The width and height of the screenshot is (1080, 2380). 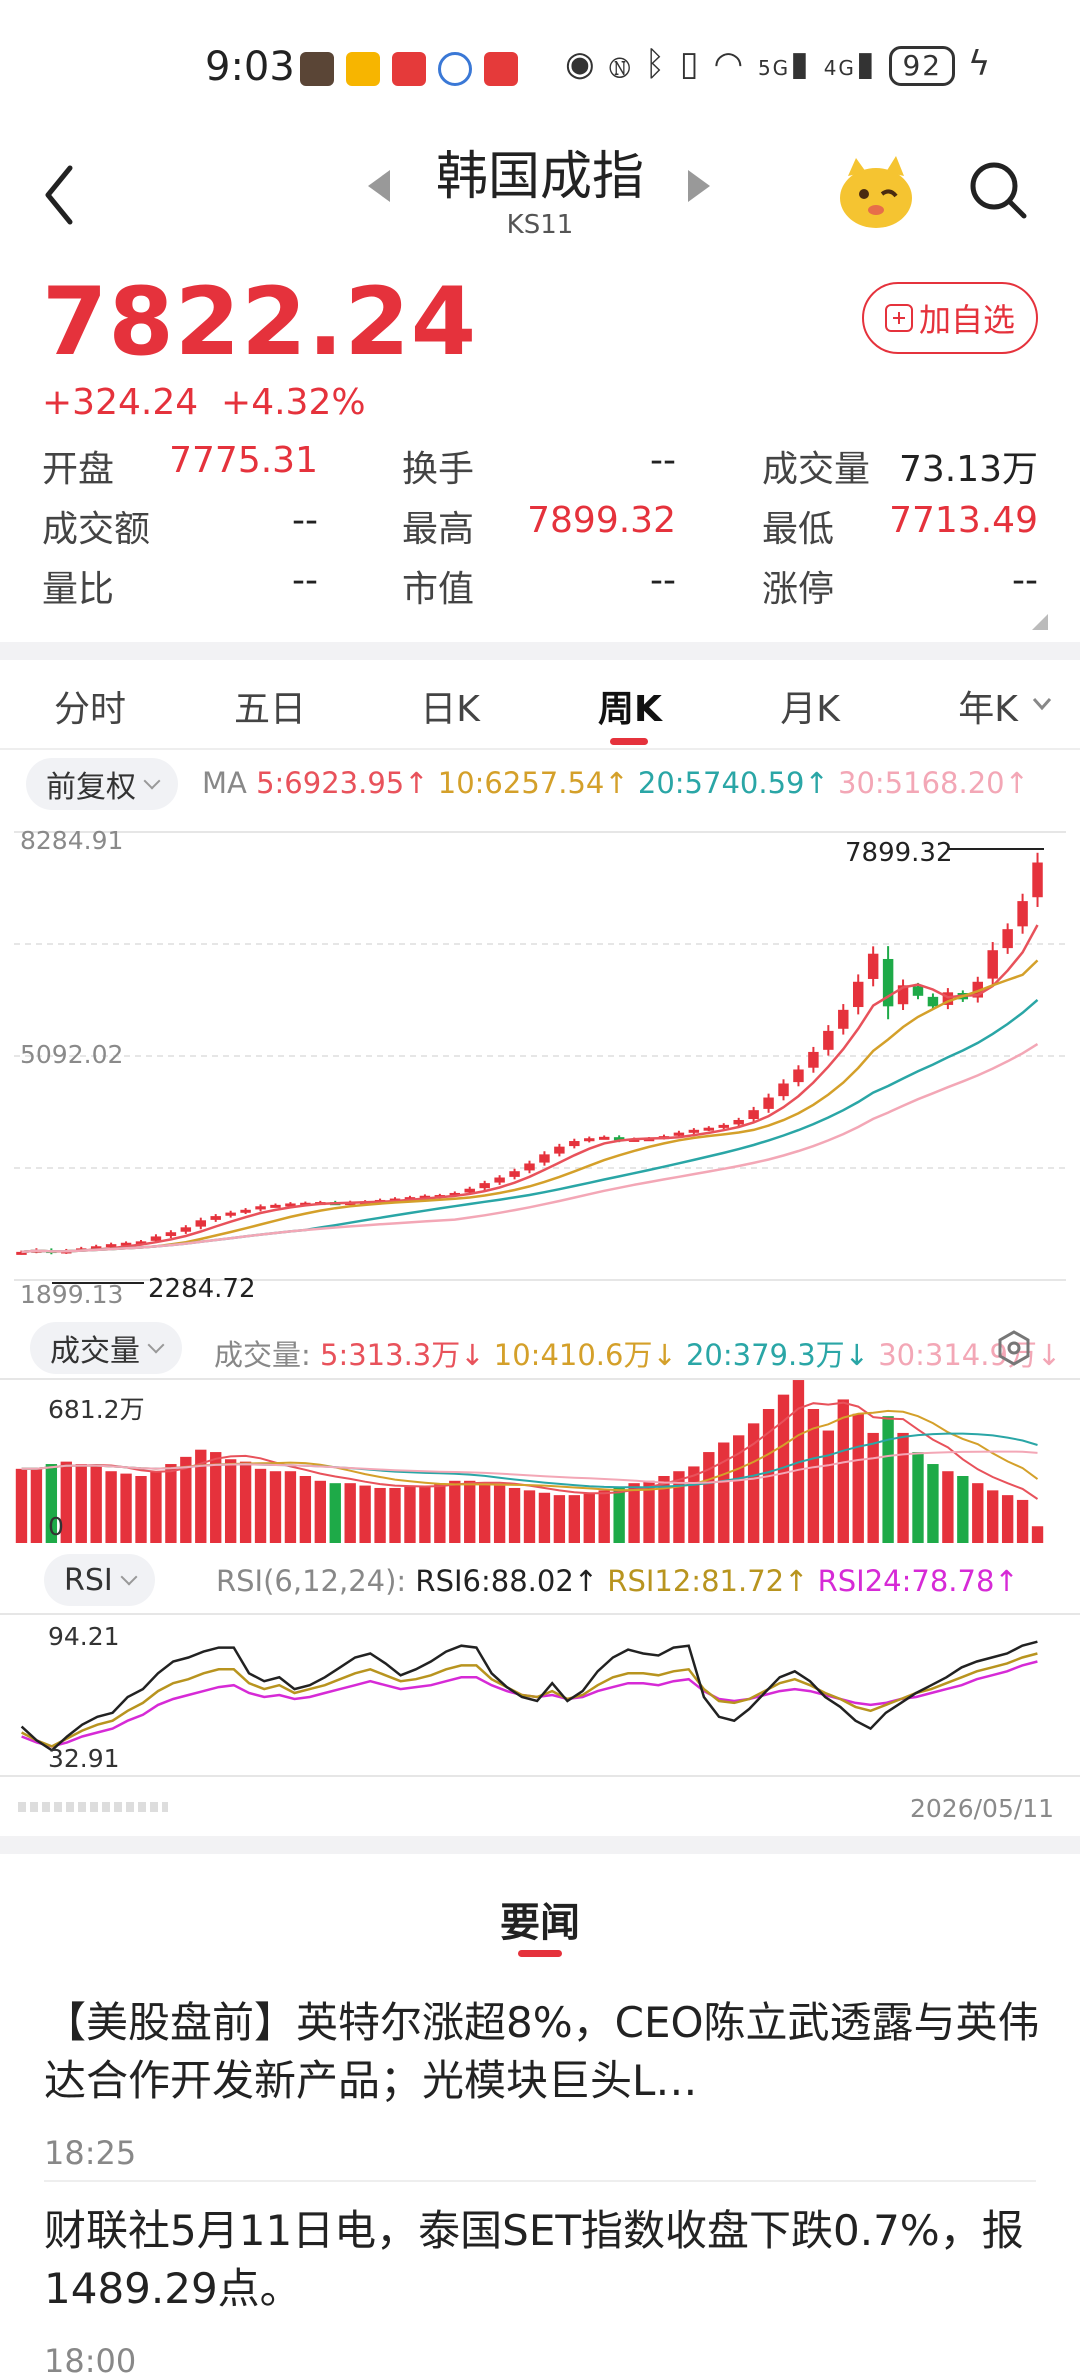 What do you see at coordinates (204, 402) in the screenshot?
I see `price-change: +324.24 +4.32%` at bounding box center [204, 402].